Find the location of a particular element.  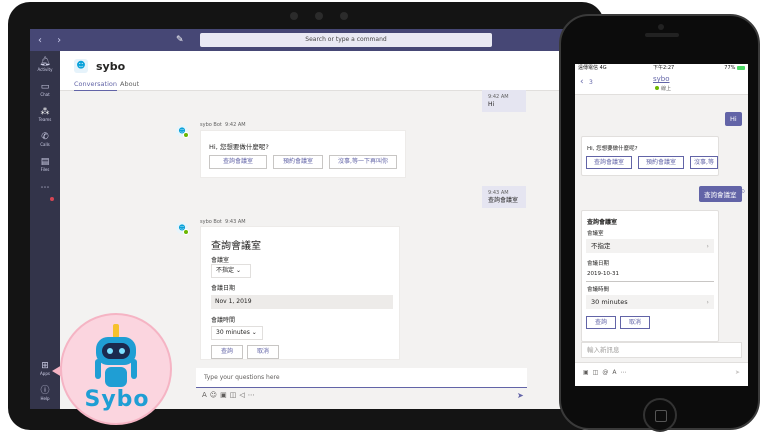

chevron-right-icon: › is located at coordinates (707, 302).